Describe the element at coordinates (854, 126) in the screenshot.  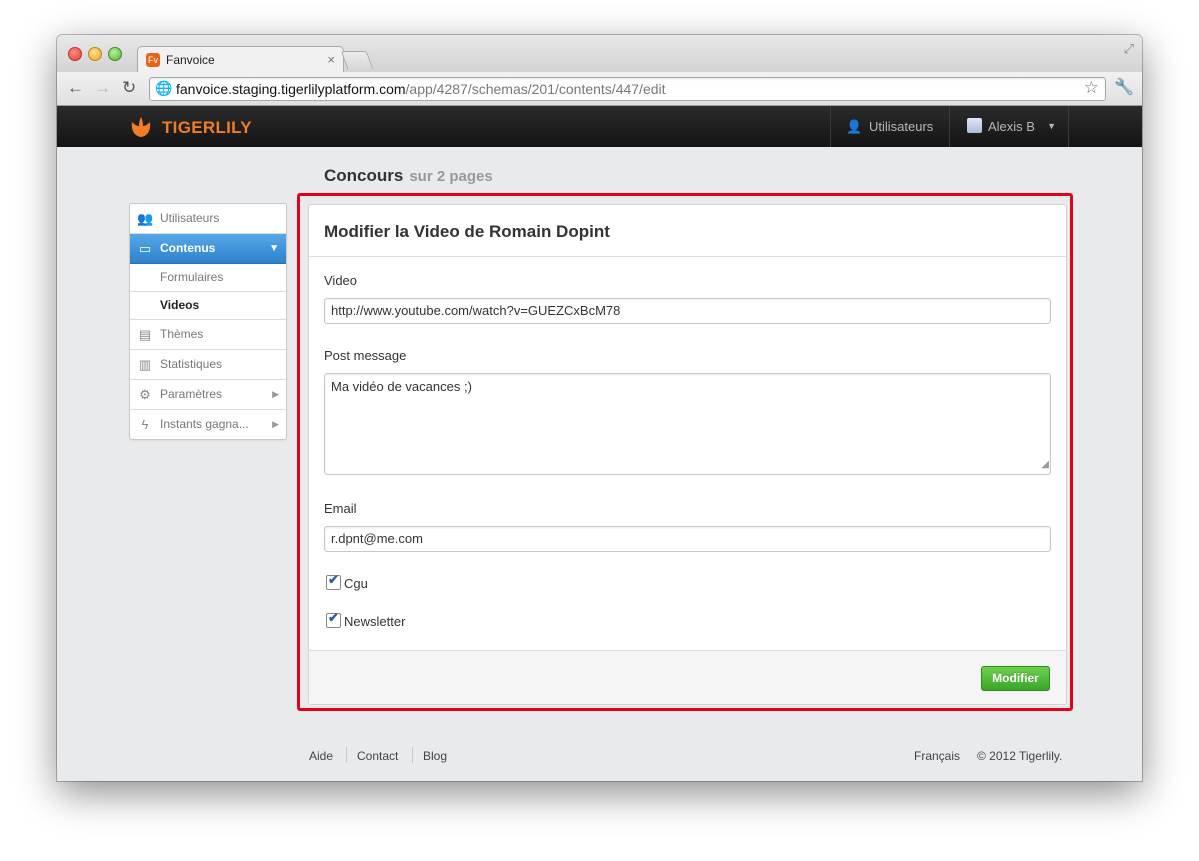
I see `user-icon: 👤` at that location.